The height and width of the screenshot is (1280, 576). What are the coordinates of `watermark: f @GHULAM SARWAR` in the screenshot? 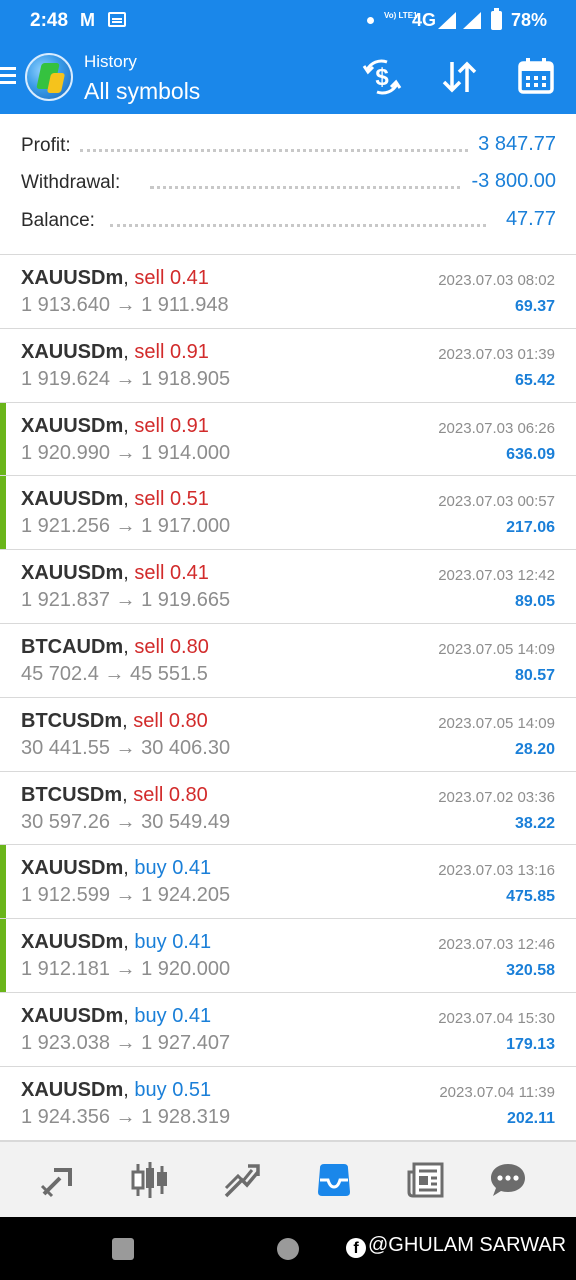 It's located at (456, 1246).